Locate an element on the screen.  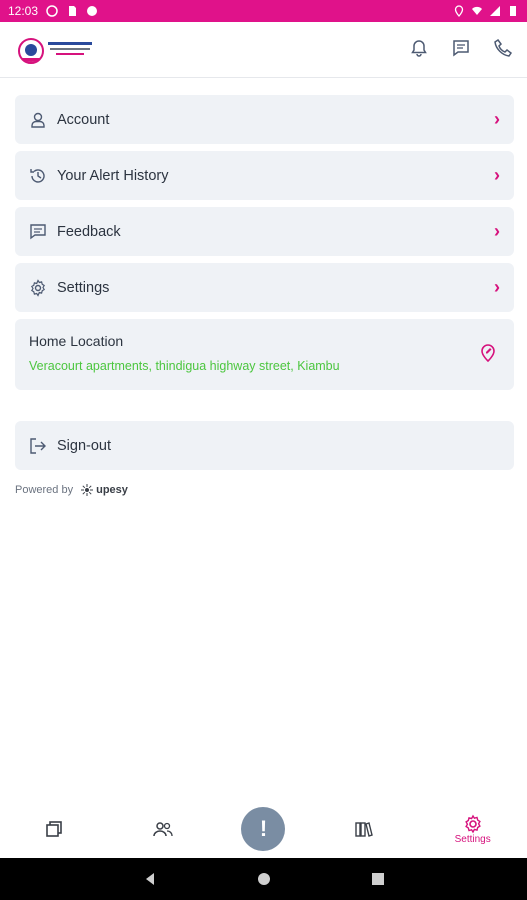
people-icon is located at coordinates (163, 829).